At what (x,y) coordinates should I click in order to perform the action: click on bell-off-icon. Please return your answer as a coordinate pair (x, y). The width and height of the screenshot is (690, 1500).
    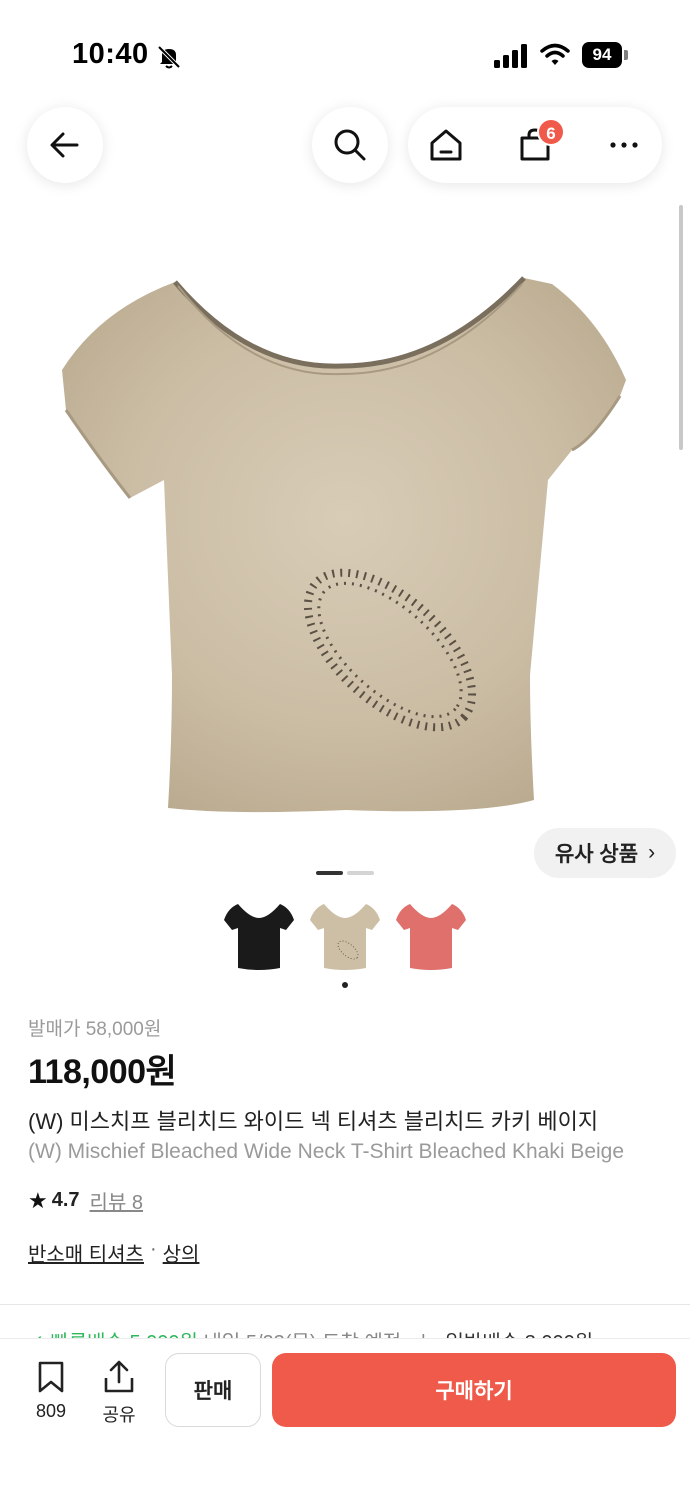
    Looking at the image, I should click on (169, 57).